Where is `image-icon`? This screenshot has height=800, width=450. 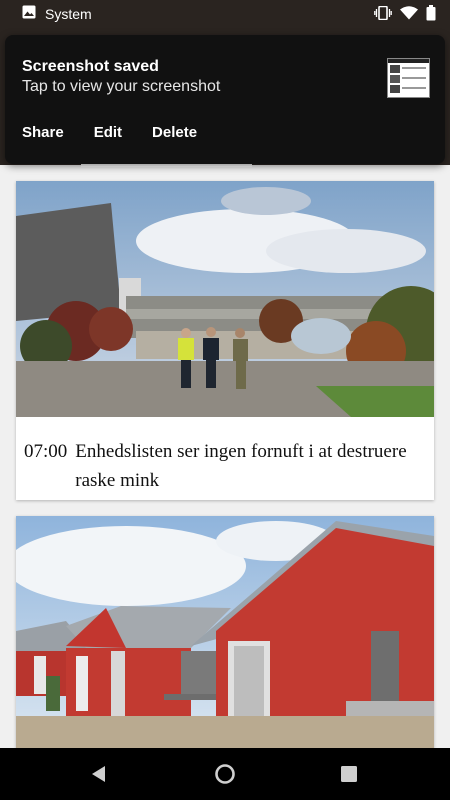
image-icon is located at coordinates (29, 13).